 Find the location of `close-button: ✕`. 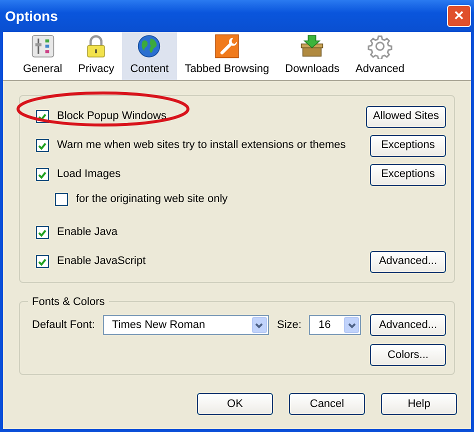

close-button: ✕ is located at coordinates (459, 16).